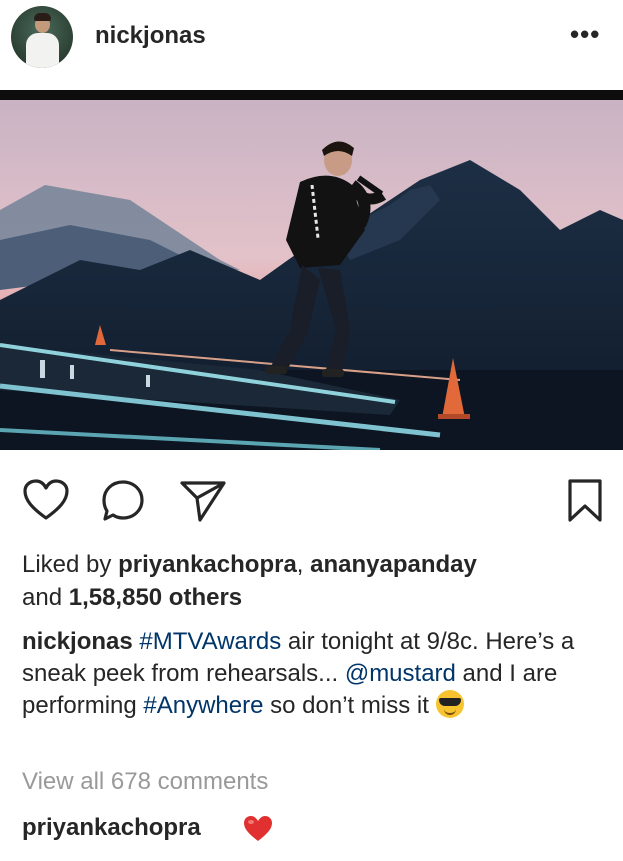  Describe the element at coordinates (311, 500) in the screenshot. I see `action-bar` at that location.